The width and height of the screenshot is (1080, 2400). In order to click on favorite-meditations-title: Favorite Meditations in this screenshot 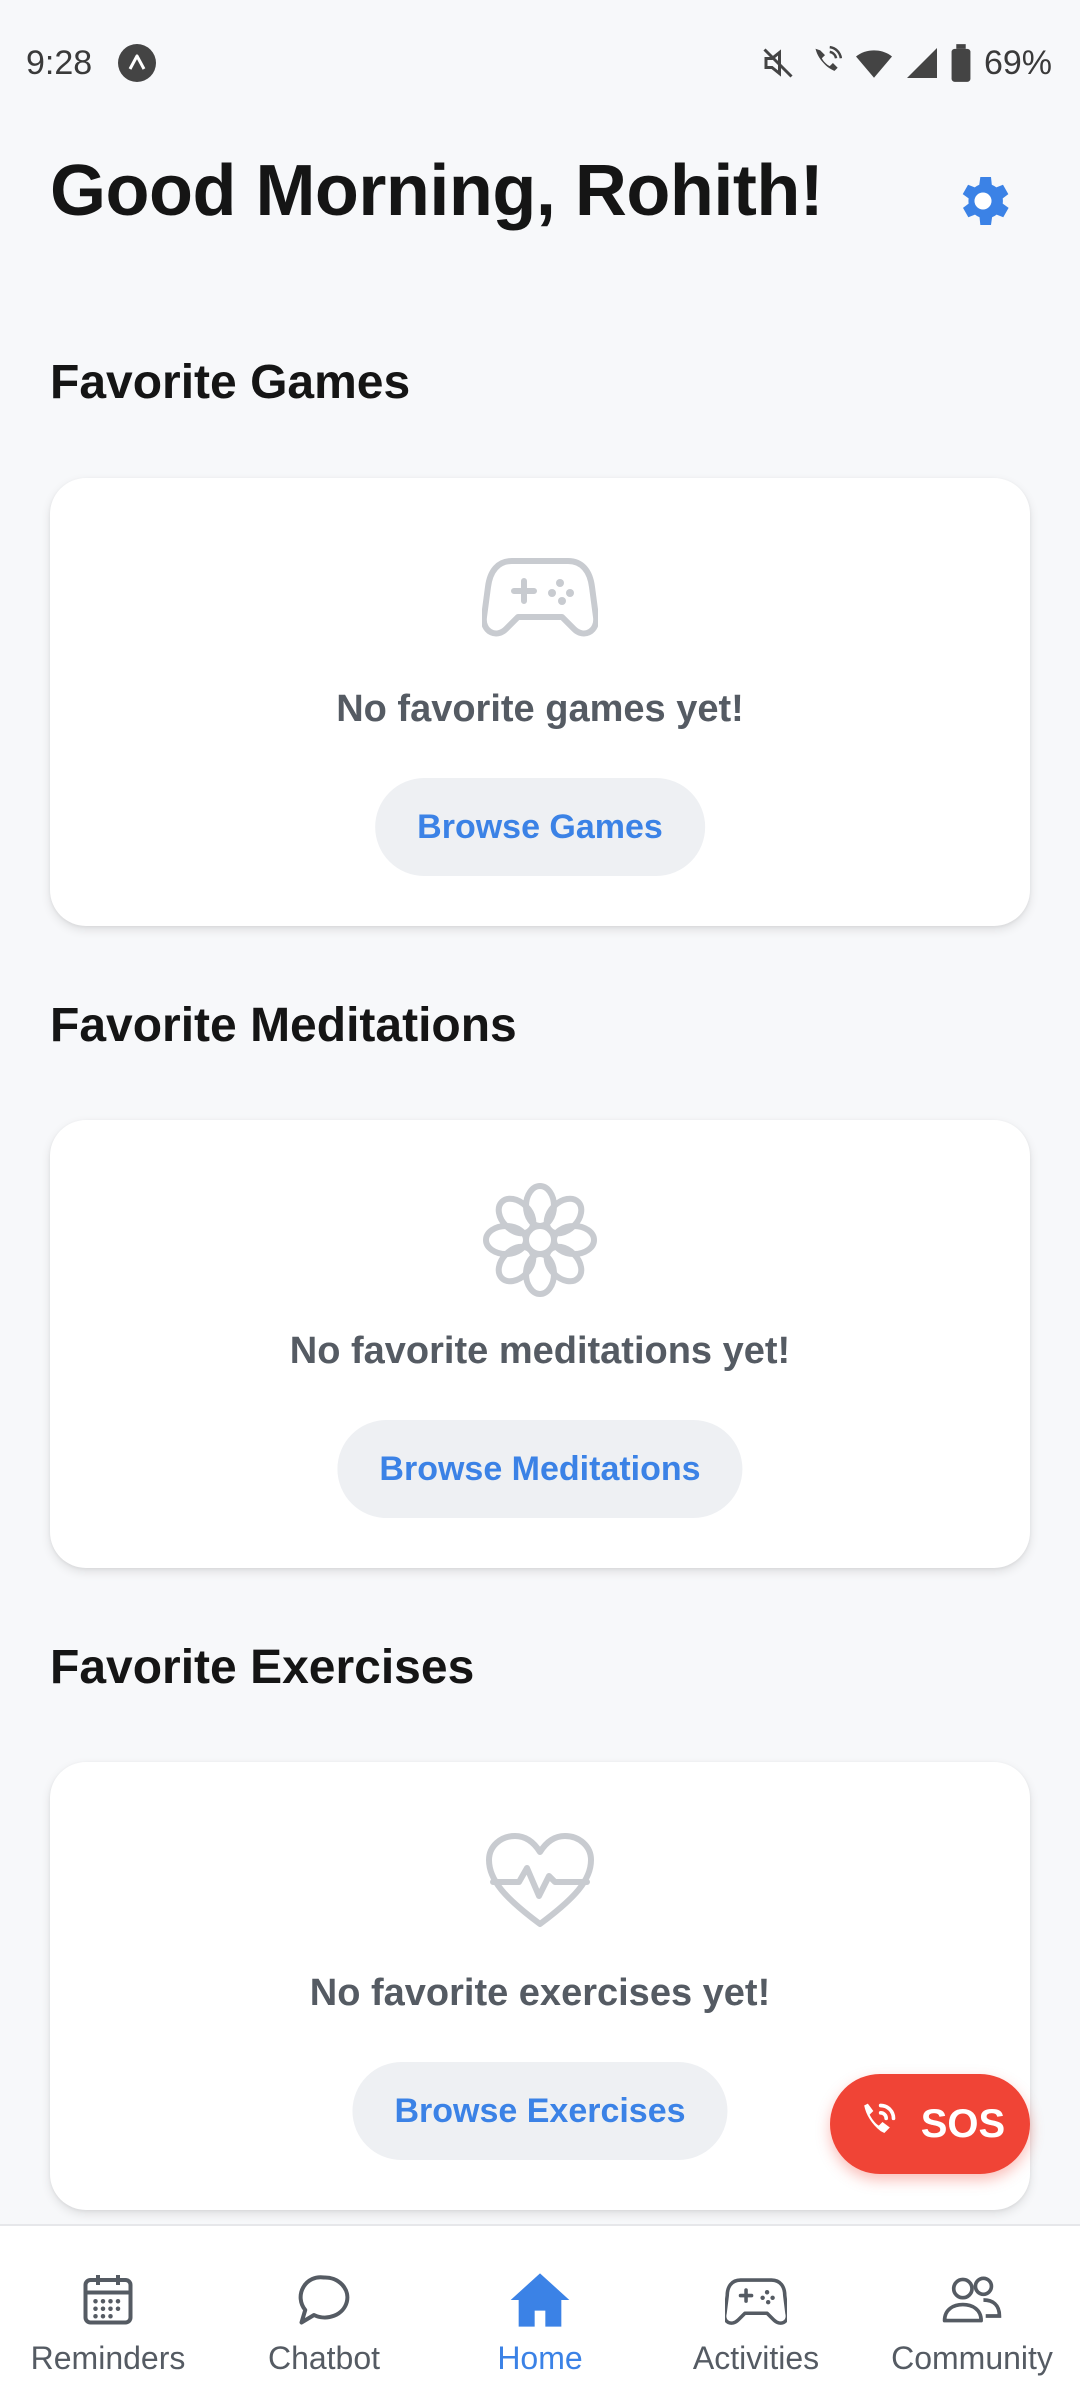, I will do `click(283, 1025)`.